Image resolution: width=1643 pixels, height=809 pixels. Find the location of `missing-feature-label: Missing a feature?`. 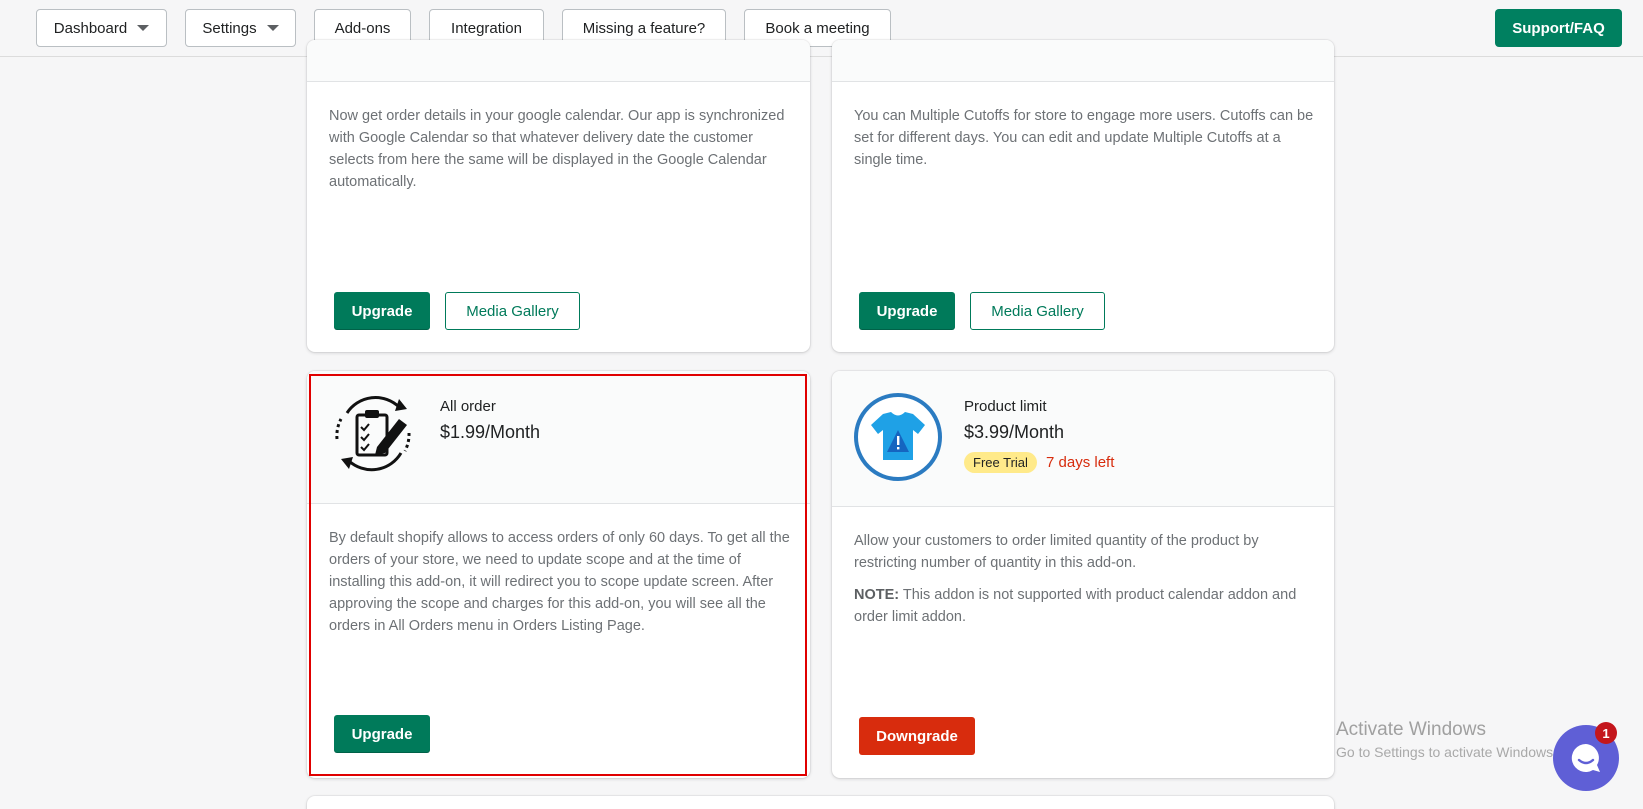

missing-feature-label: Missing a feature? is located at coordinates (644, 28).